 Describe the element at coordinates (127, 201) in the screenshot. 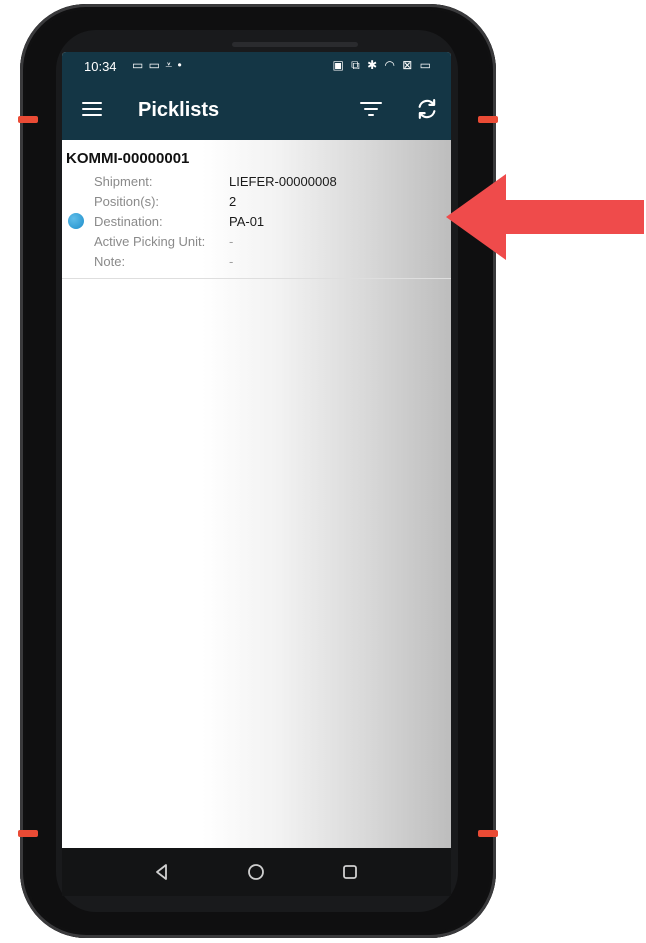

I see `field-label: Position(s):` at that location.